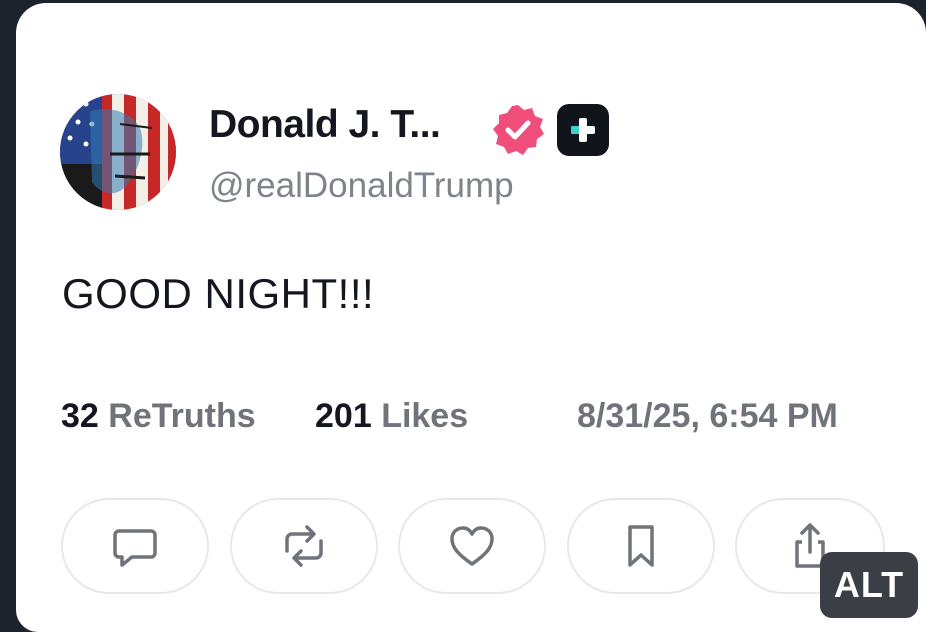 Image resolution: width=926 pixels, height=632 pixels. I want to click on retruth-button, so click(304, 546).